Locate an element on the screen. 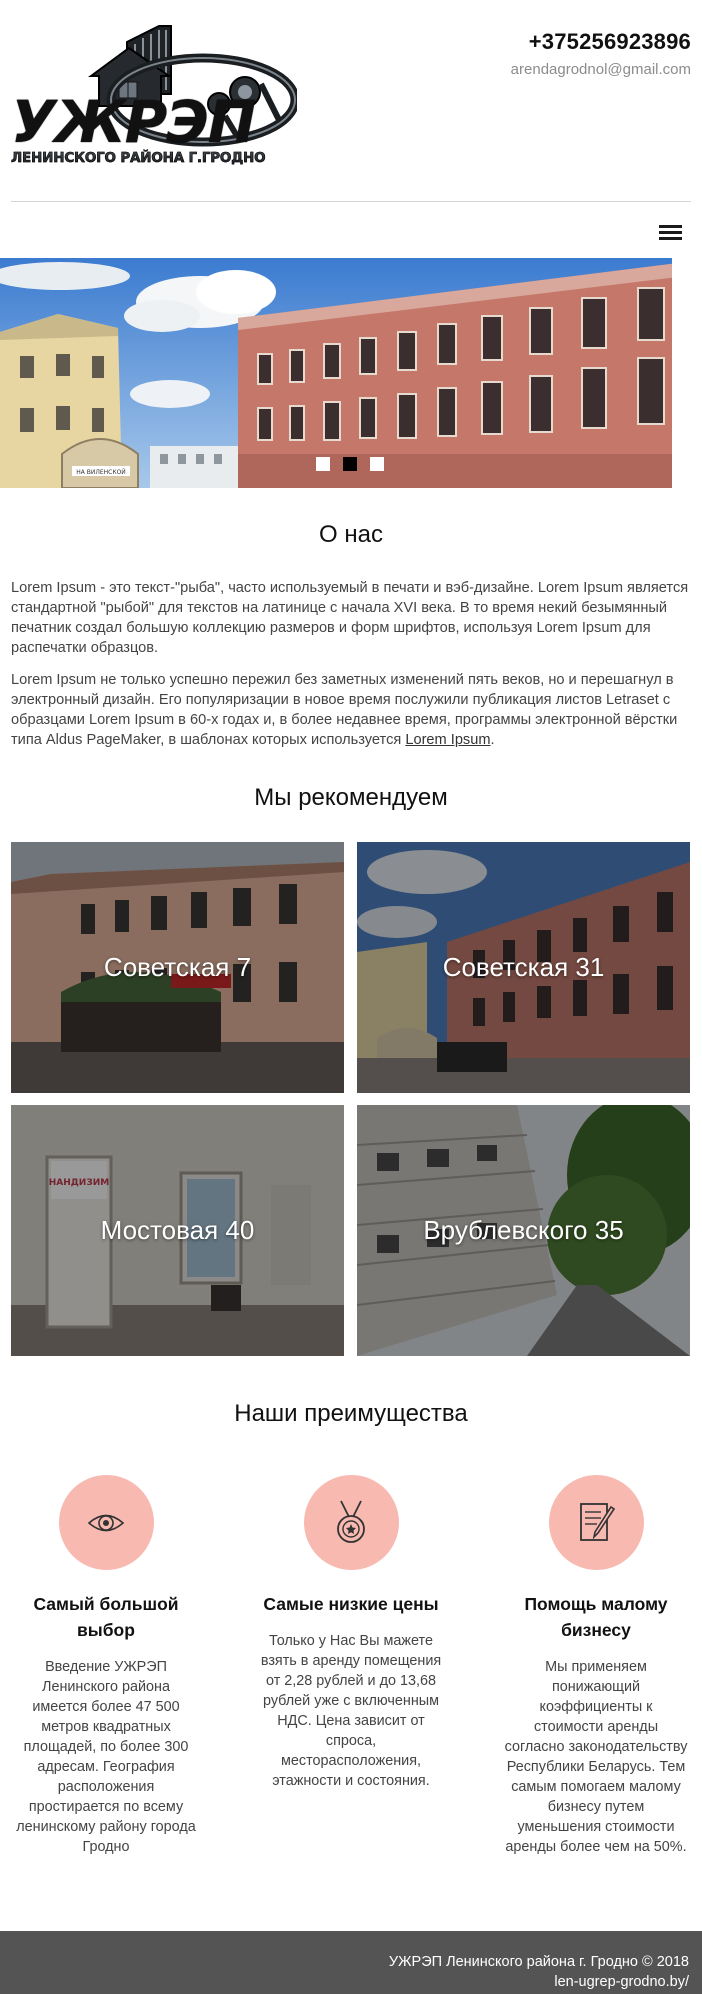 This screenshot has width=702, height=1994. advantage-title: Самый большой выбор is located at coordinates (106, 1617).